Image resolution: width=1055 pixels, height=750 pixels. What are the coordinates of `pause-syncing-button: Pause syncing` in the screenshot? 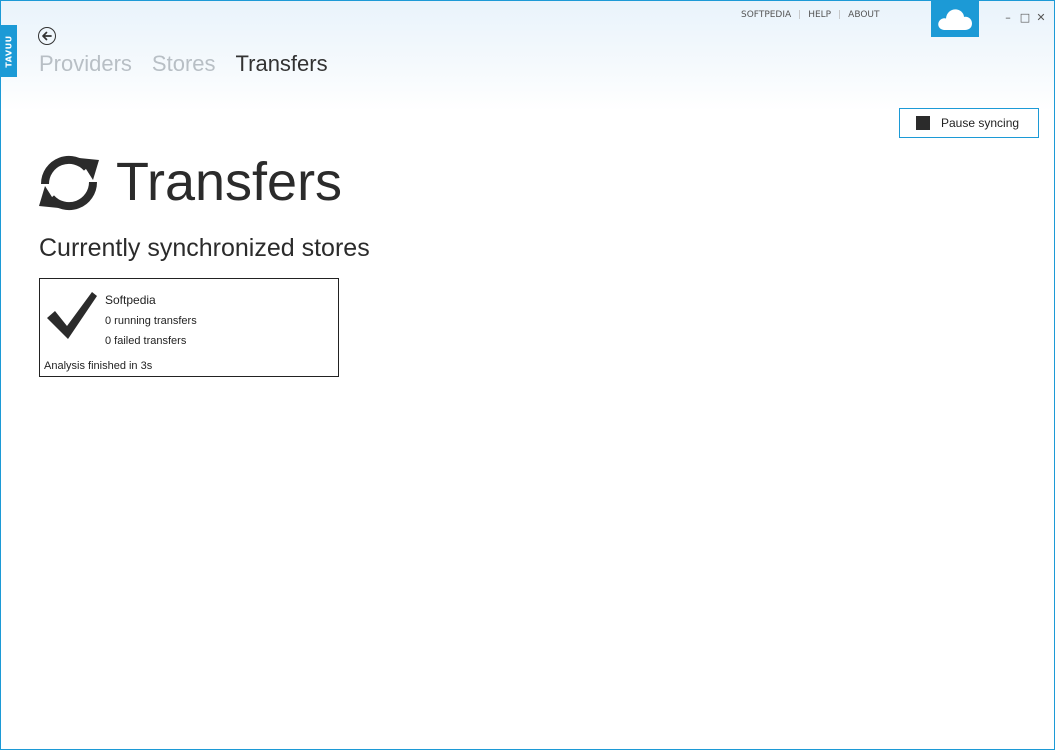 It's located at (969, 123).